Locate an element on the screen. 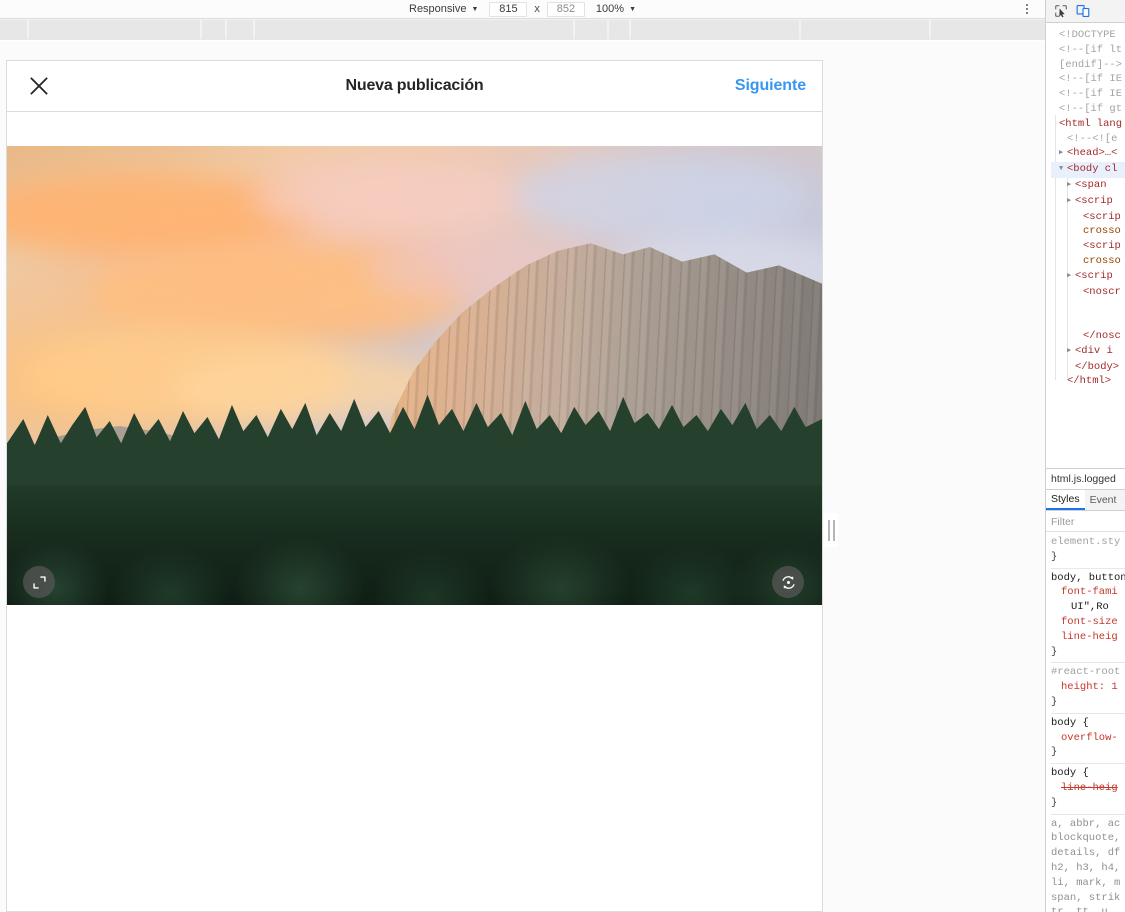  dom-node: ▼ <body cl is located at coordinates (1088, 170).